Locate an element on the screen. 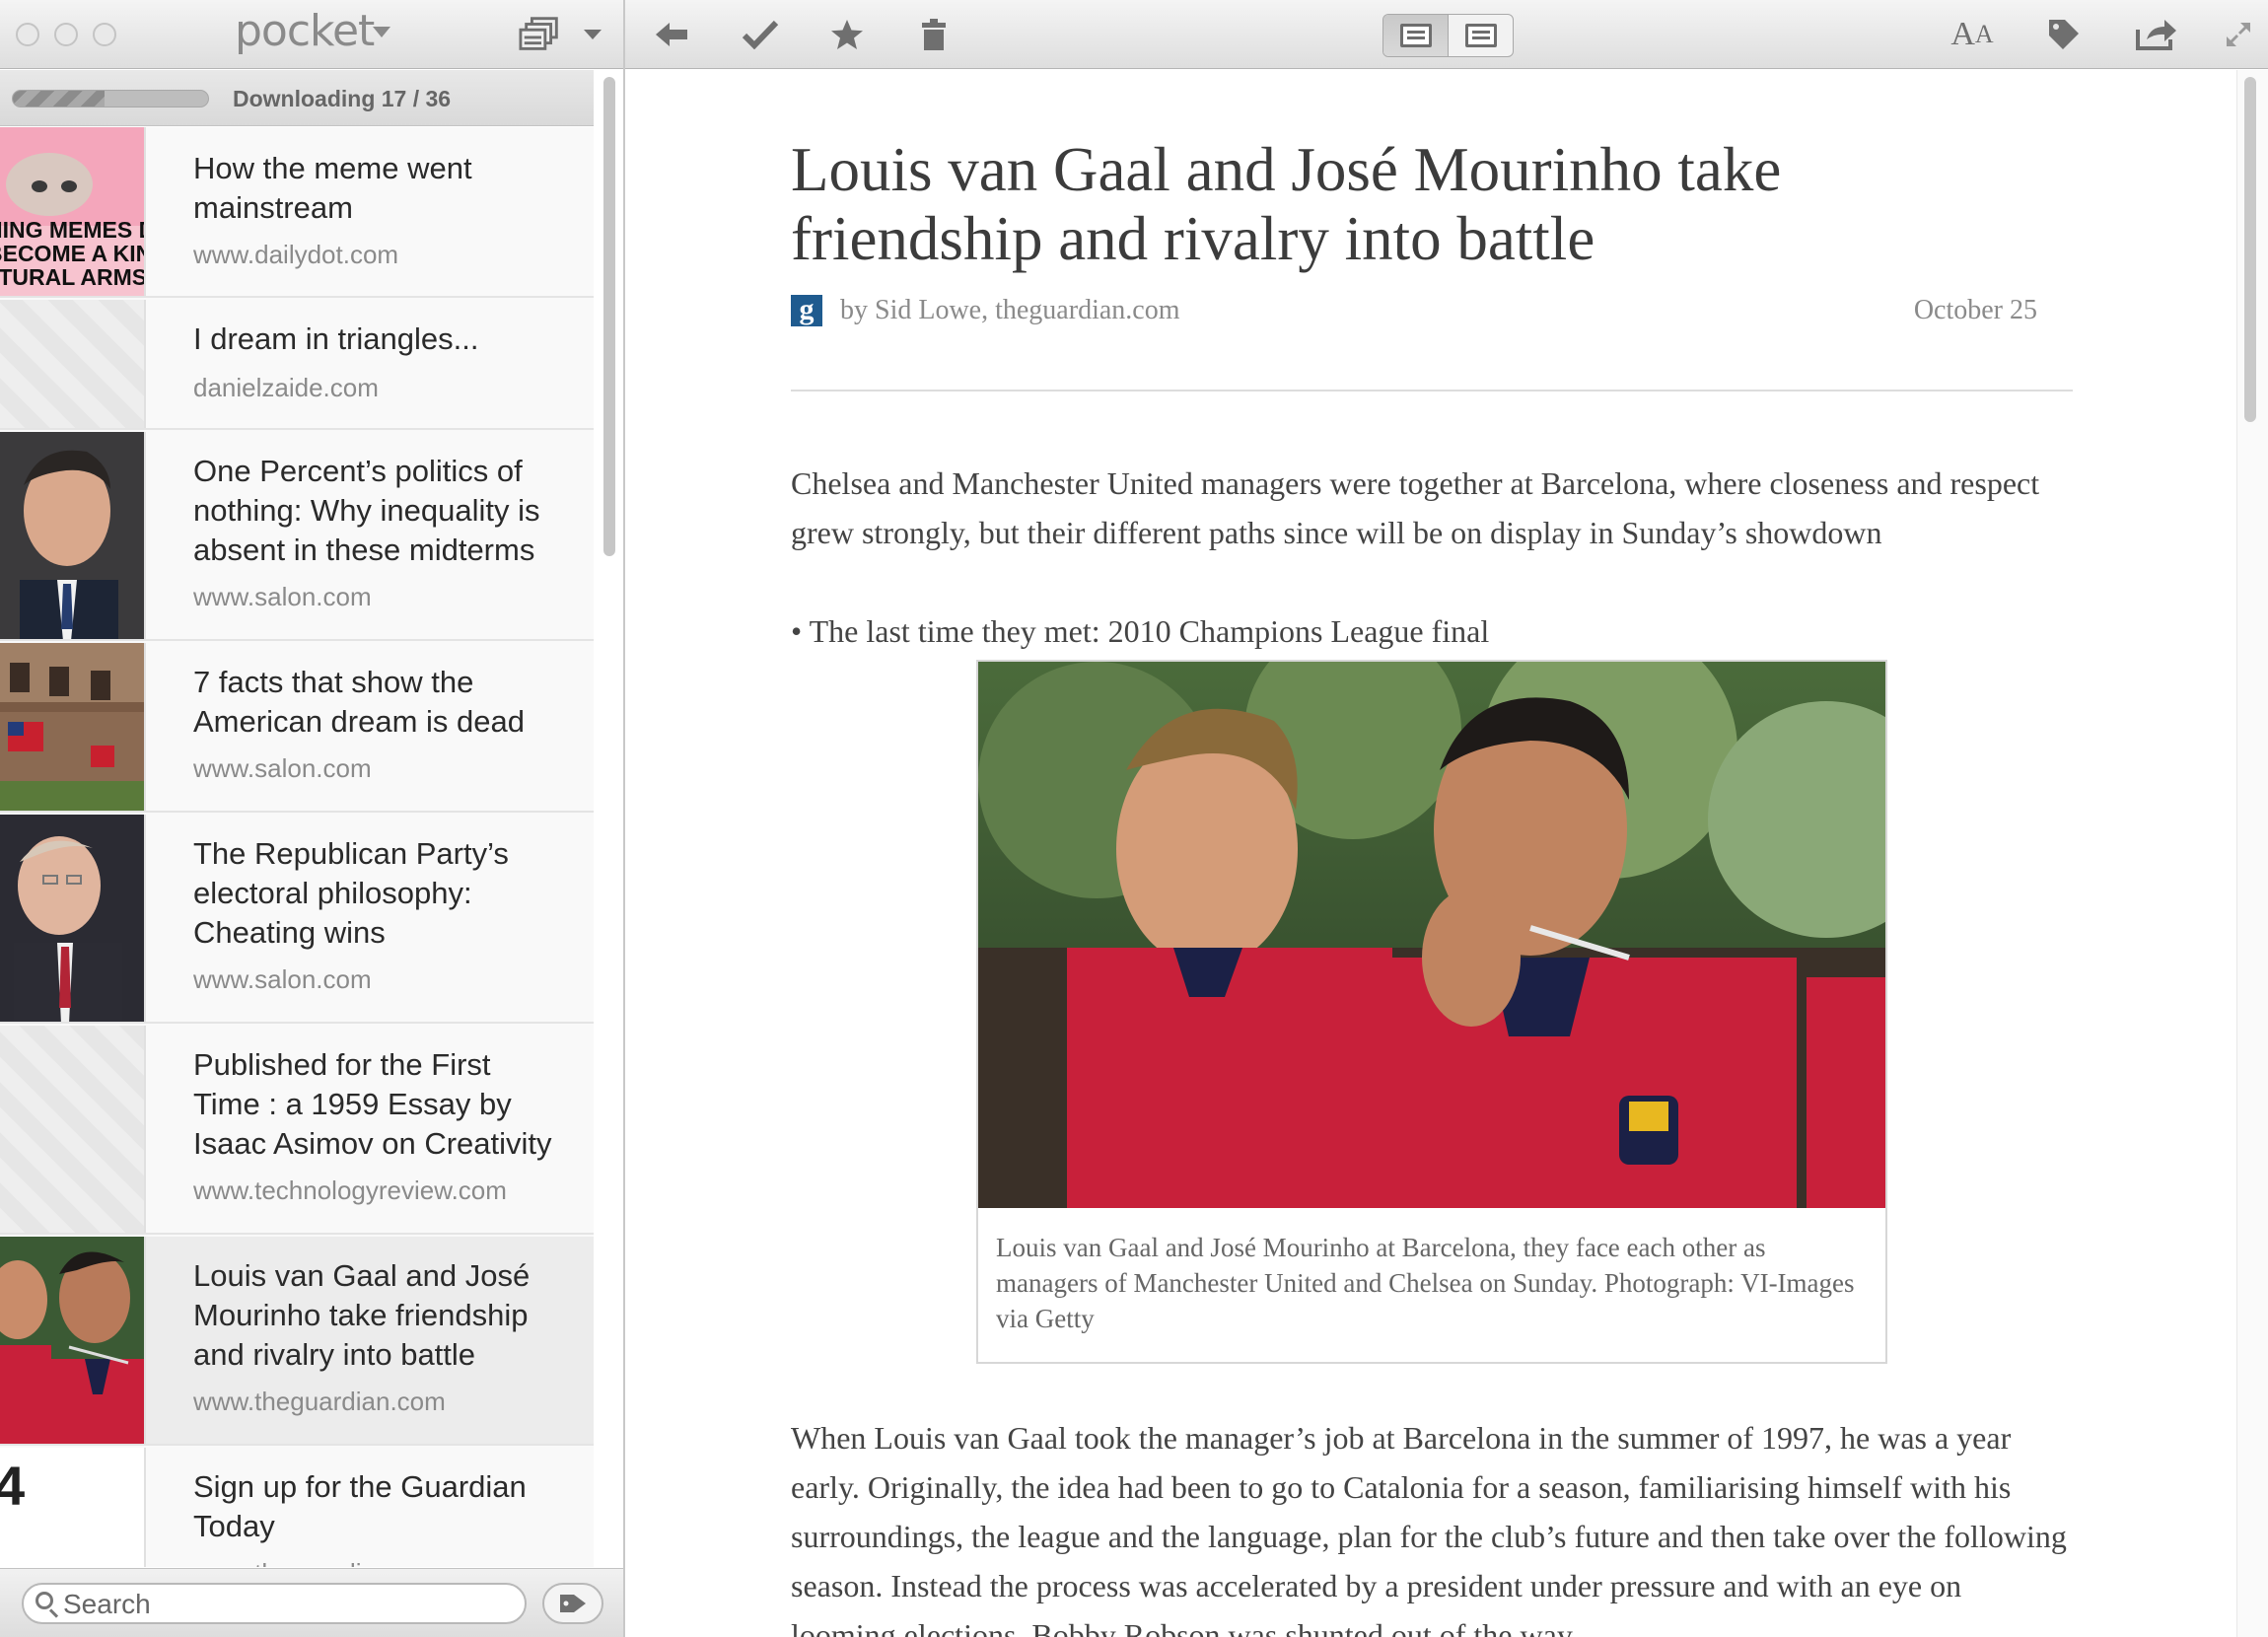  close-window-button is located at coordinates (27, 34).